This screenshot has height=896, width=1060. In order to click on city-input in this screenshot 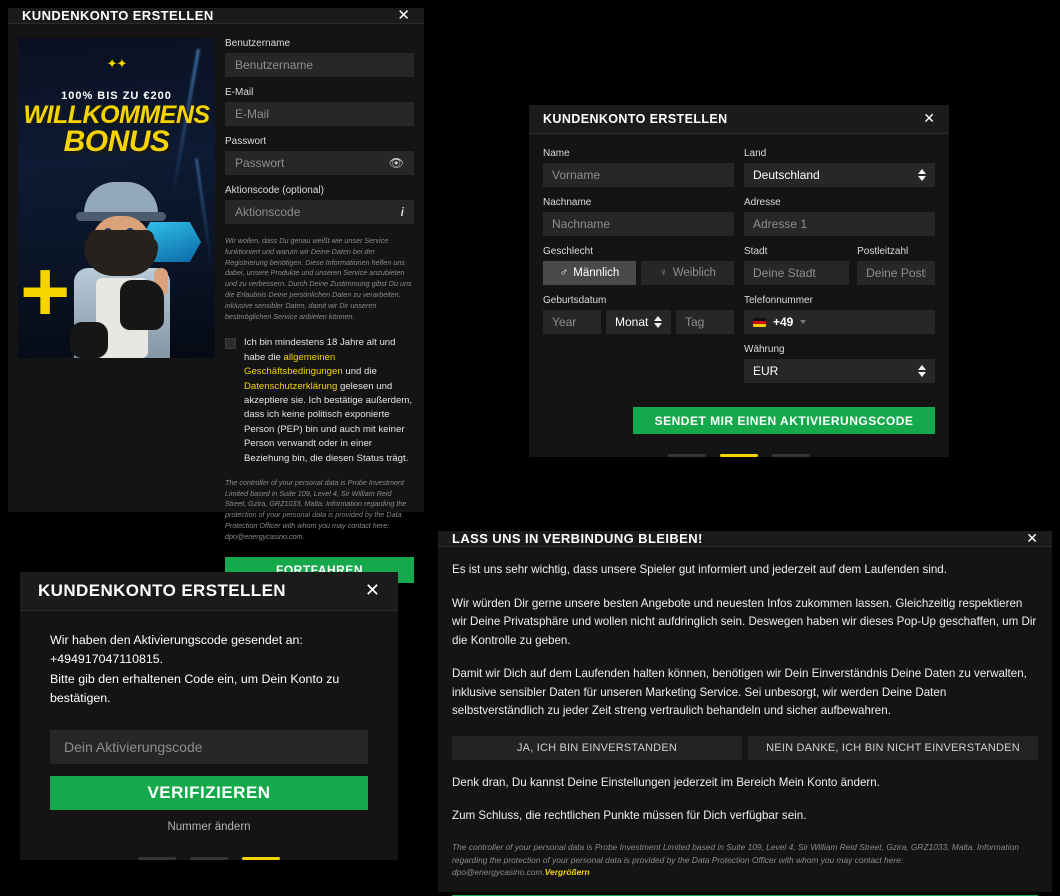, I will do `click(797, 273)`.